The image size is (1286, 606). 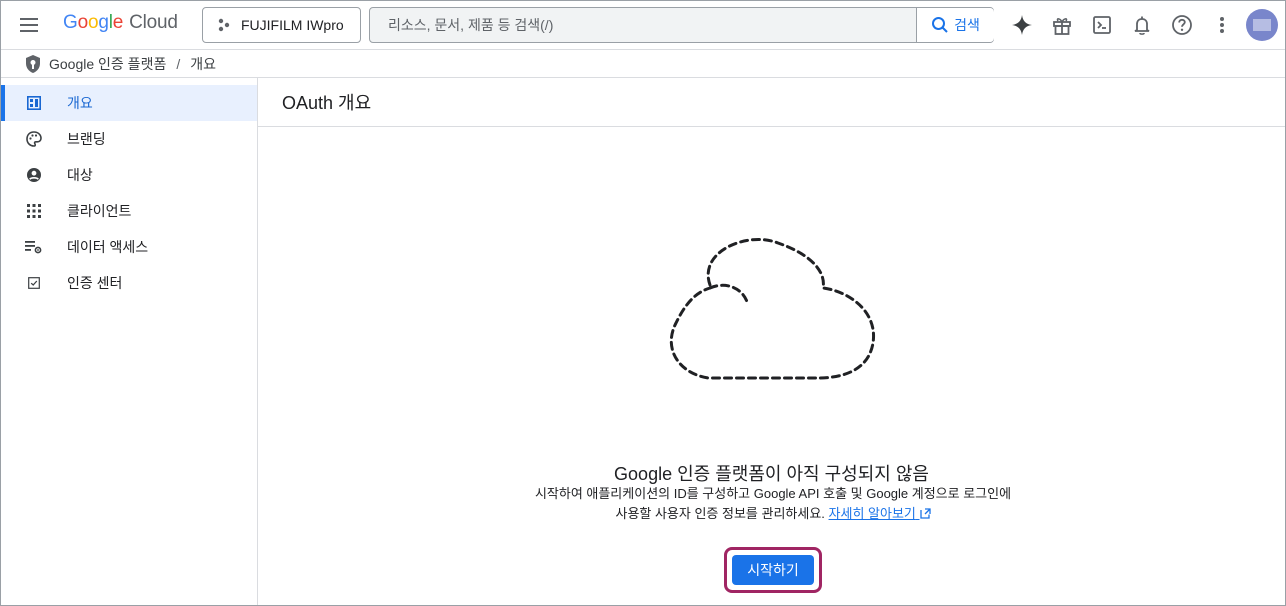 What do you see at coordinates (203, 63) in the screenshot?
I see `breadcrumb-item-overview: 개요` at bounding box center [203, 63].